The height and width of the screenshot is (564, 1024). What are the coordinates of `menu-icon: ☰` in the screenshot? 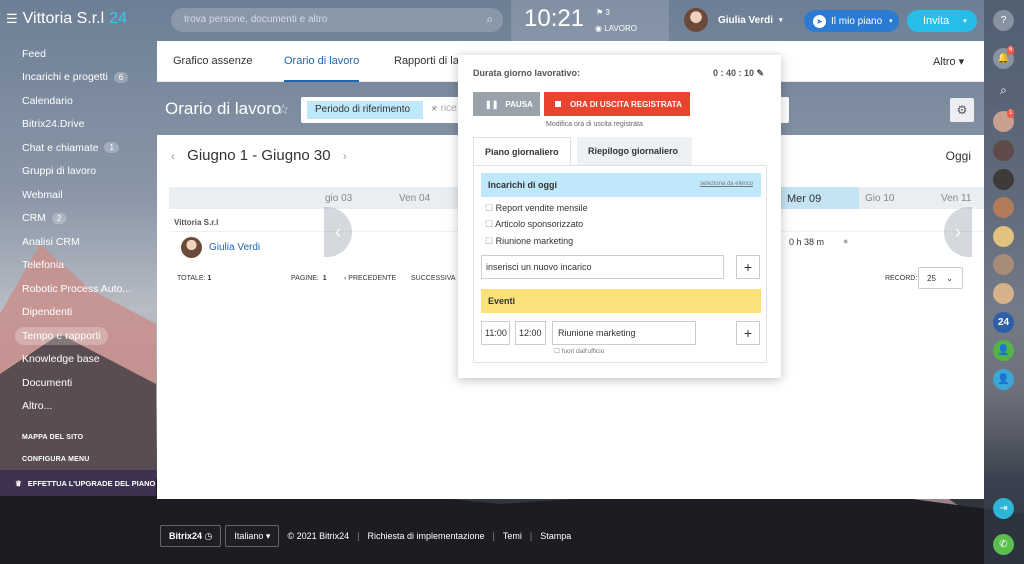 It's located at (12, 19).